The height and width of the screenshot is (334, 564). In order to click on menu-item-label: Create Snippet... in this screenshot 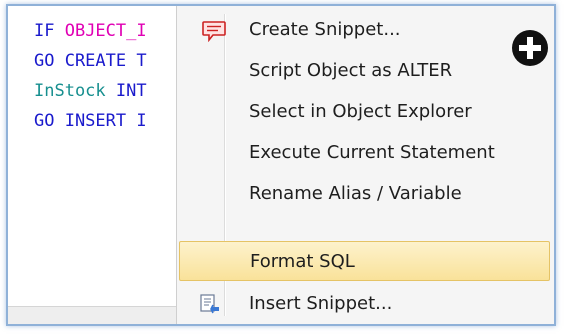, I will do `click(325, 29)`.